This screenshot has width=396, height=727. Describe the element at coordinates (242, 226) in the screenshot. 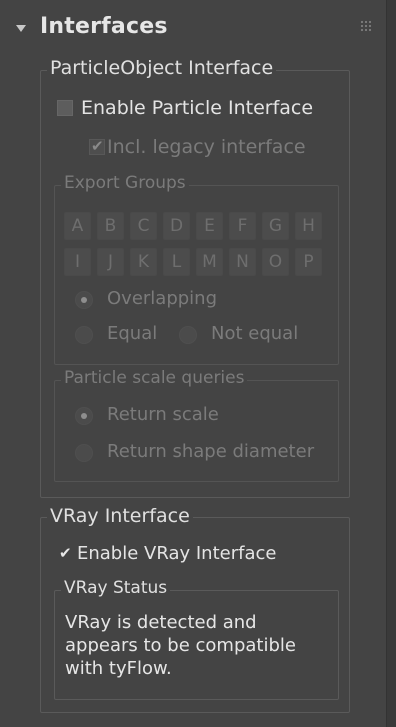

I see `export-group-button-f: F` at that location.